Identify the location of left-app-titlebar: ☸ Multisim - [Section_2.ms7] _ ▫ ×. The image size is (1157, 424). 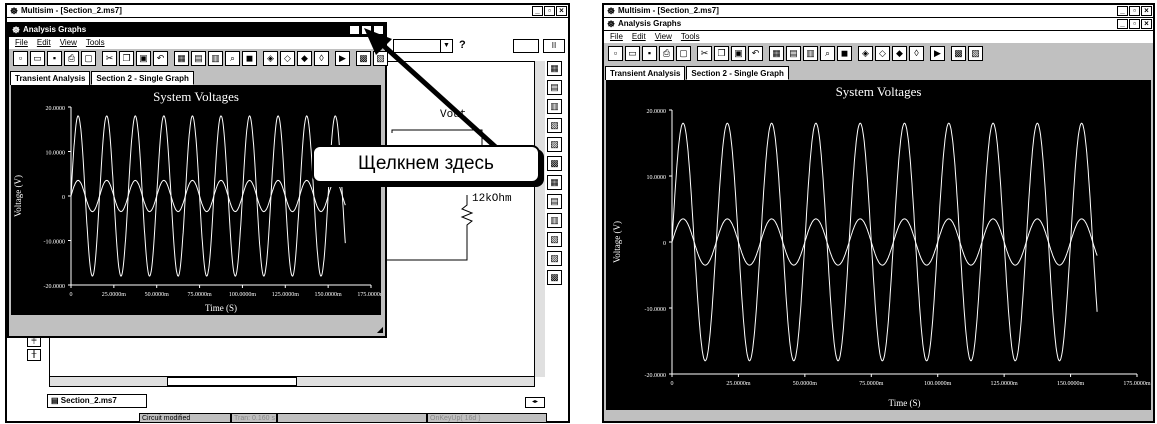
(287, 11).